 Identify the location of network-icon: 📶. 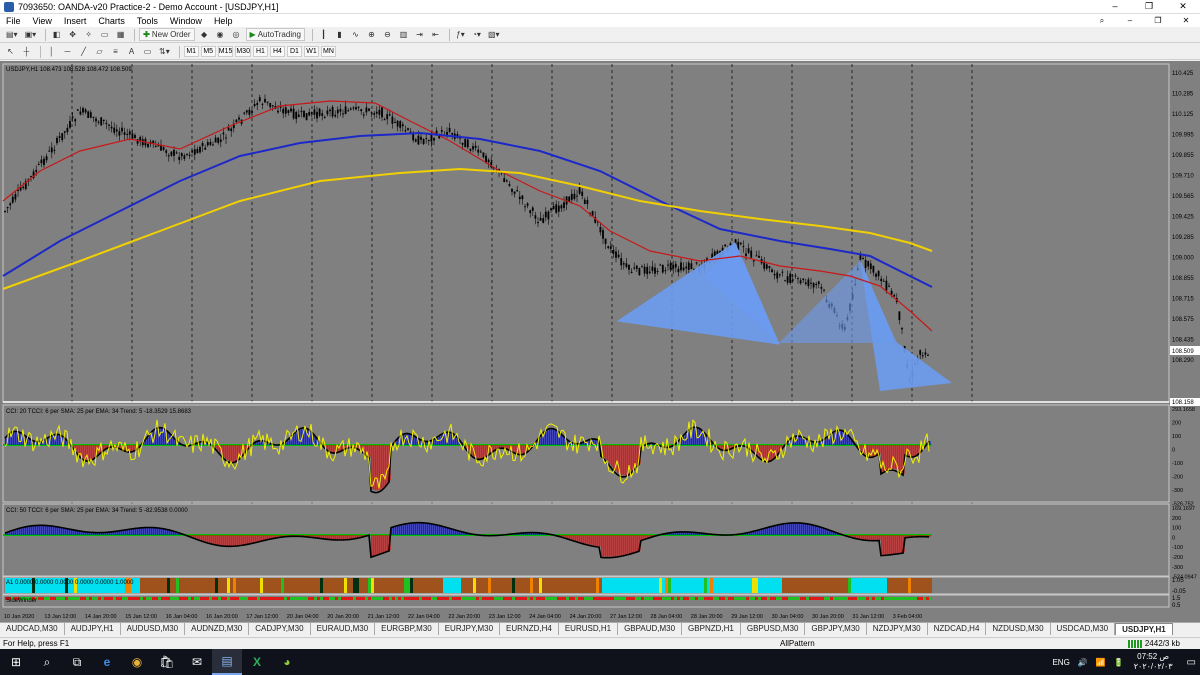
(1101, 662).